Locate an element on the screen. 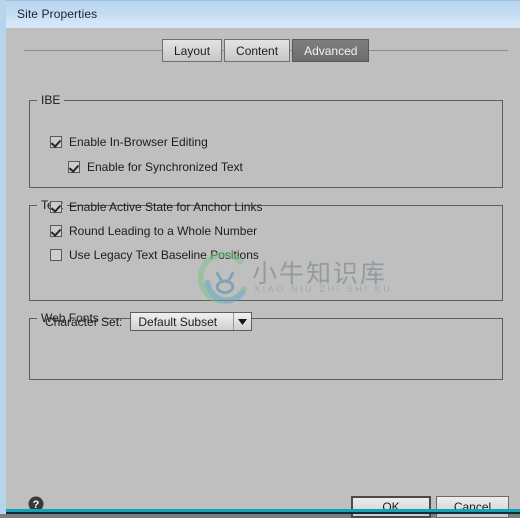  checkbox-label: Enable for Synchronized Text is located at coordinates (165, 167).